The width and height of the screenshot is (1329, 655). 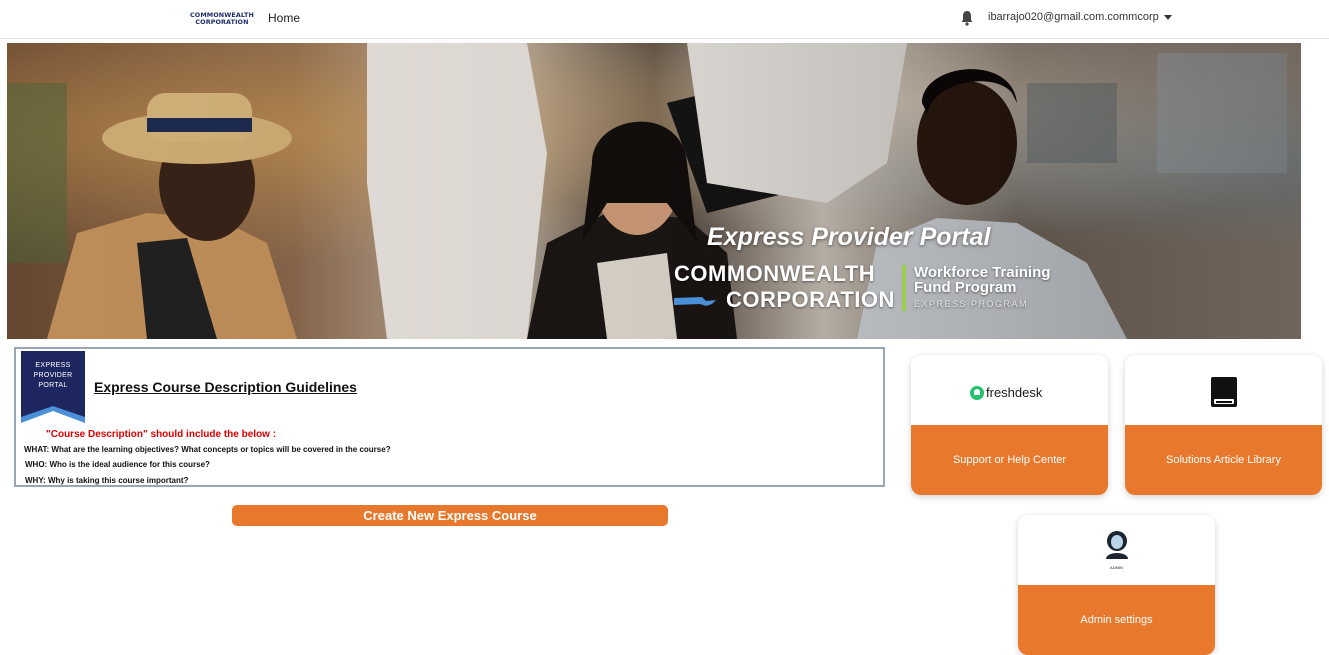 I want to click on admin-user-icon, so click(x=1117, y=545).